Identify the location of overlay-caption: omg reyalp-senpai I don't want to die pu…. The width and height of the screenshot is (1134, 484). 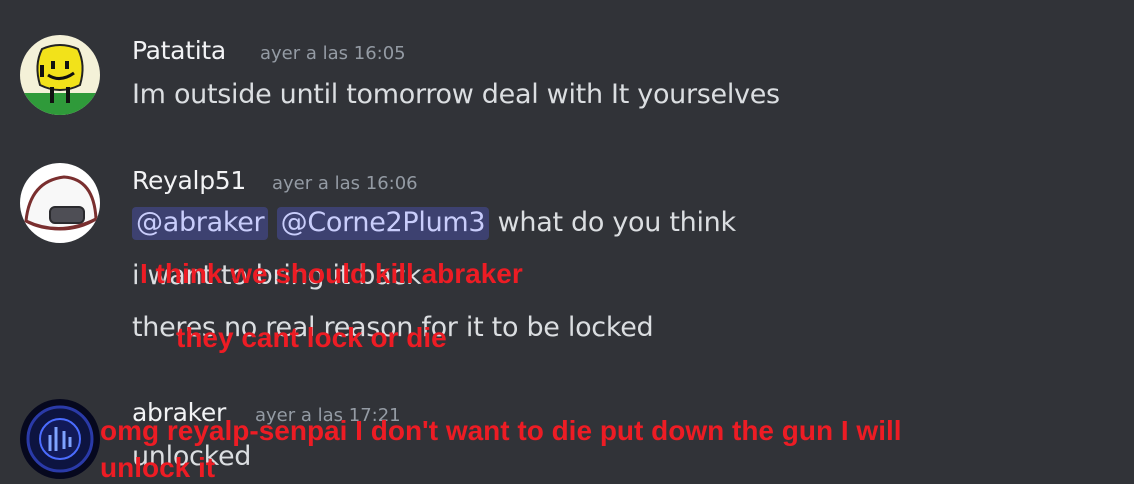
(501, 430).